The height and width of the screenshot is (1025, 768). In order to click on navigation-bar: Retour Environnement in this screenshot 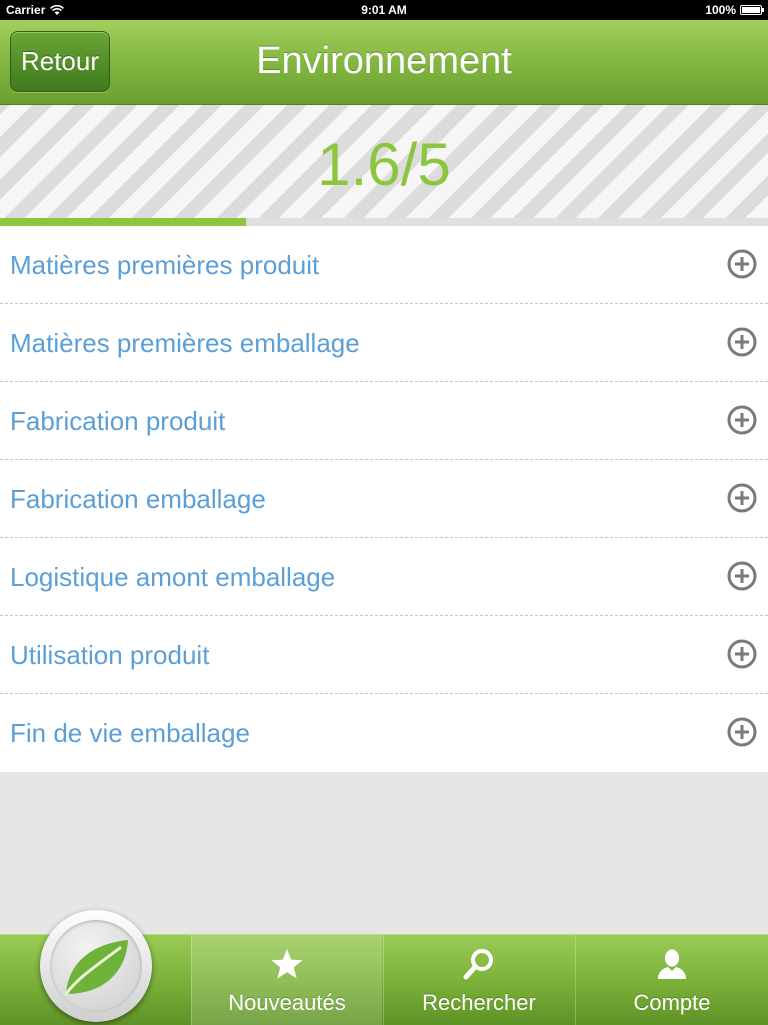, I will do `click(384, 62)`.